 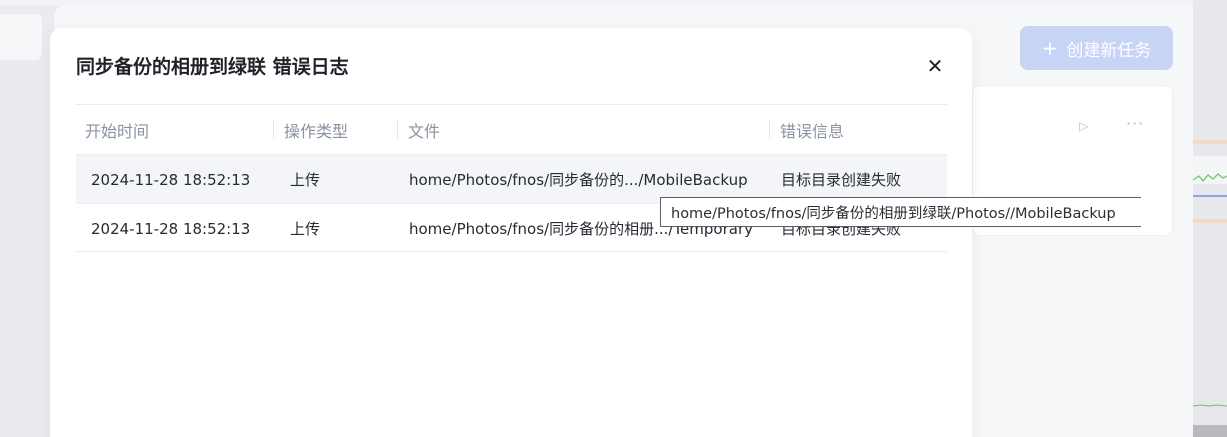 What do you see at coordinates (424, 129) in the screenshot?
I see `column-header-file: 文件` at bounding box center [424, 129].